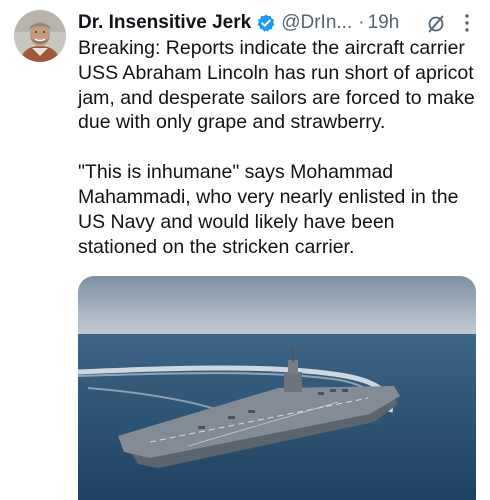  Describe the element at coordinates (164, 23) in the screenshot. I see `author-name: Dr. Insensitive Jerk` at that location.